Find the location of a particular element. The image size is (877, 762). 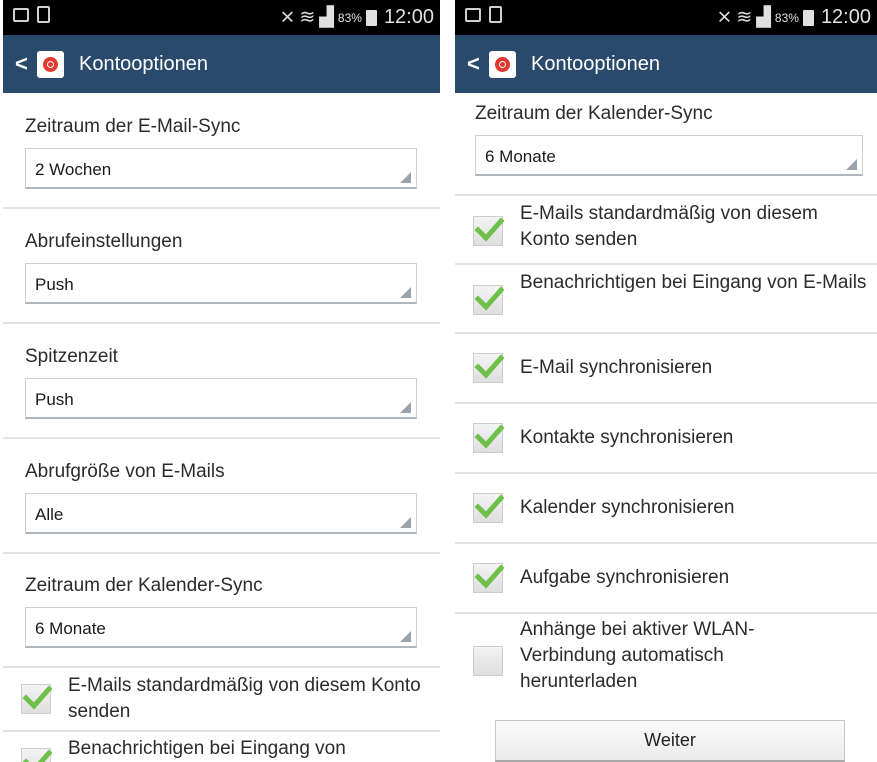

peak-time-spinner: Push is located at coordinates (221, 398).